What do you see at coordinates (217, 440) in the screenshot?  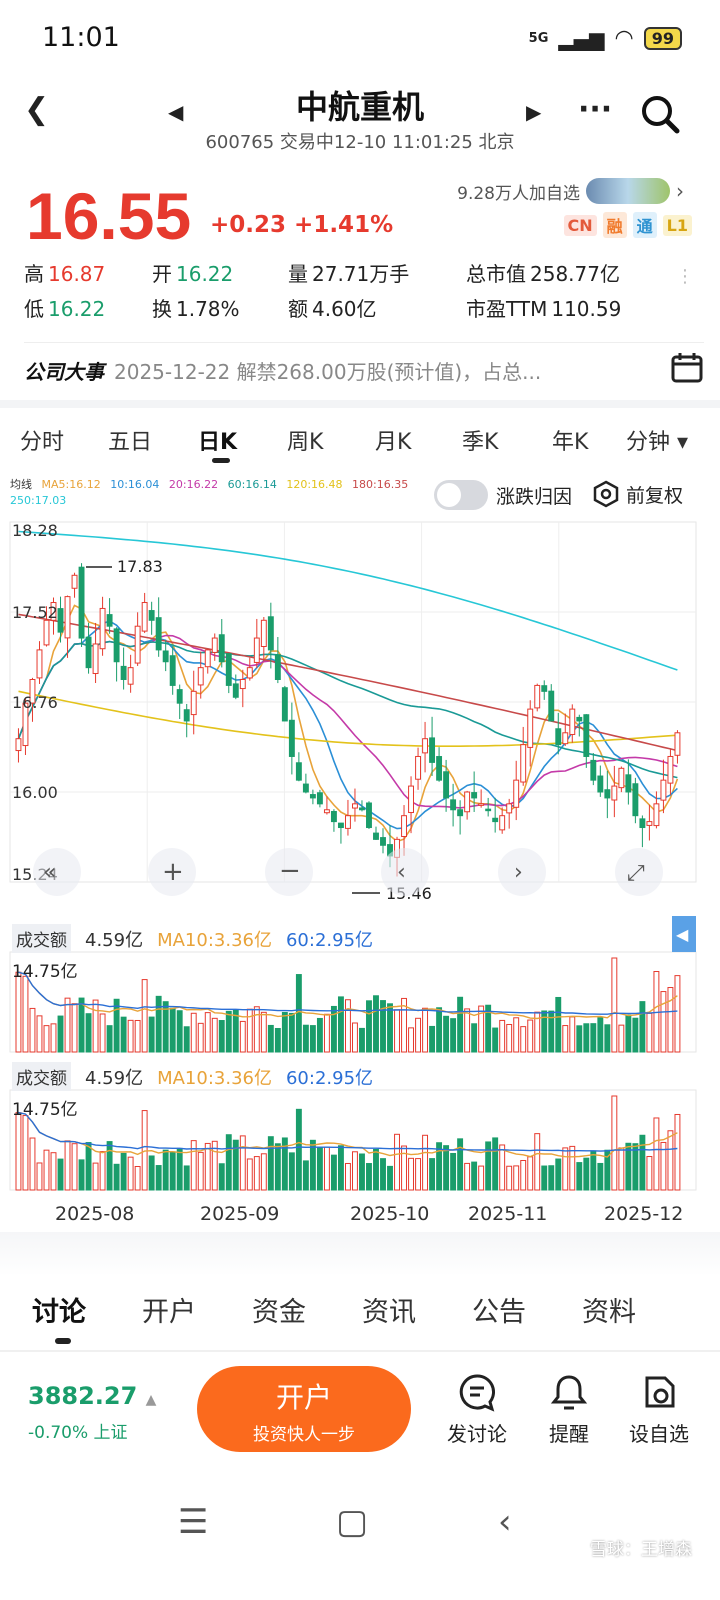 I see `tab-daily-k: 日K` at bounding box center [217, 440].